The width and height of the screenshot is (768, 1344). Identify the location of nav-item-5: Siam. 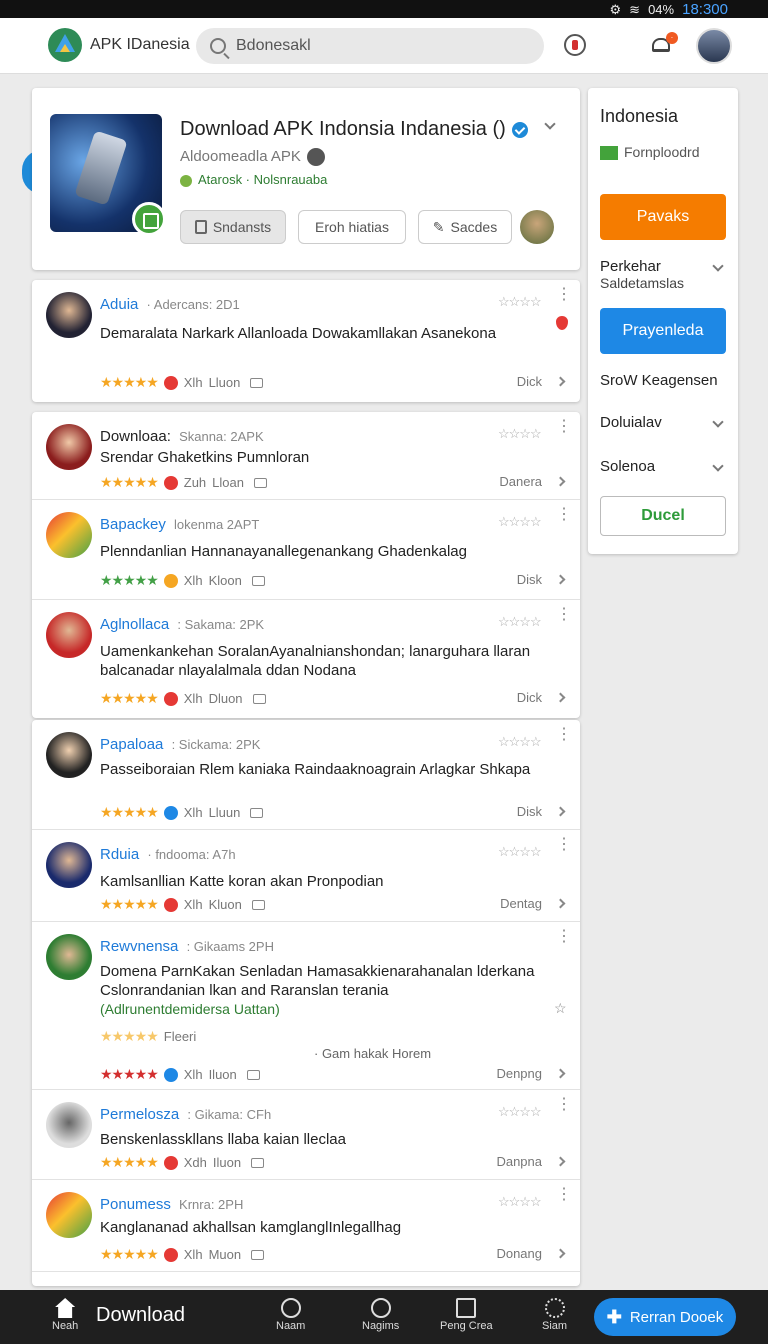
(554, 1315).